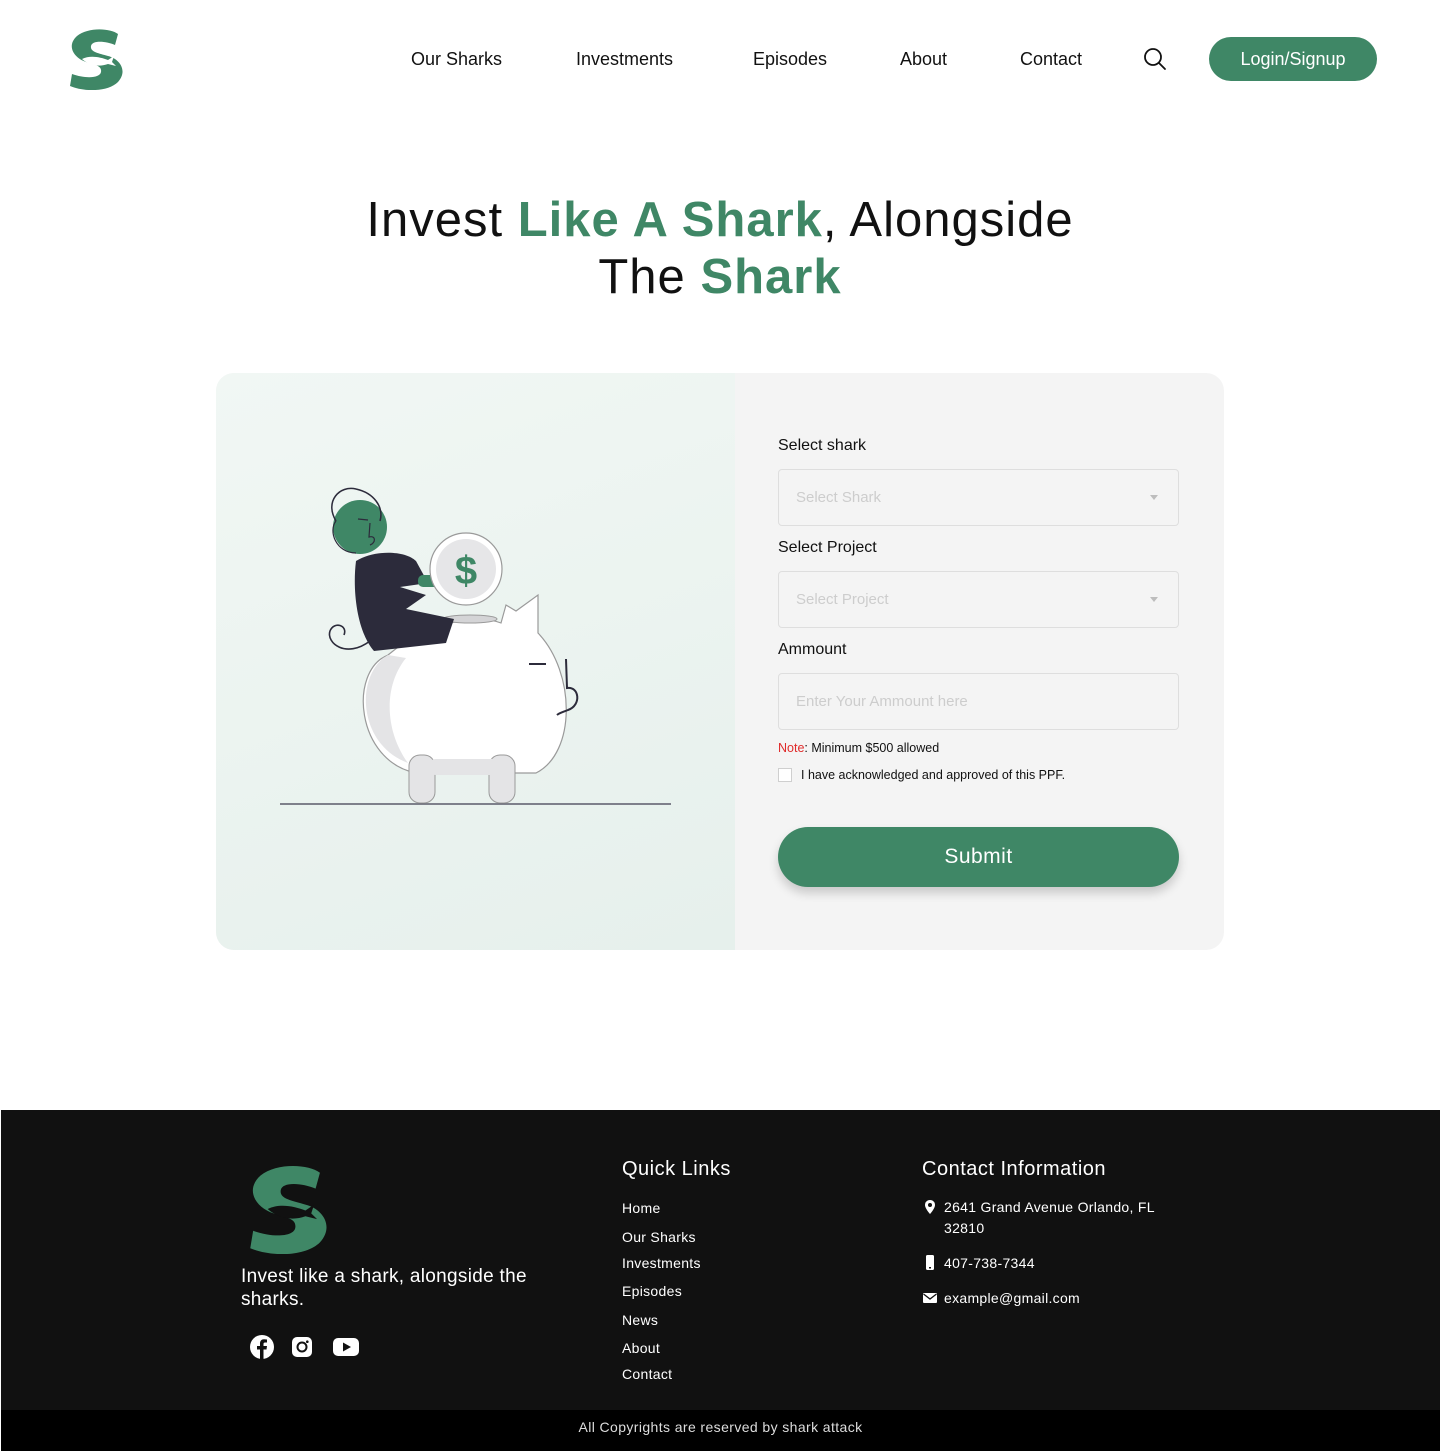 The height and width of the screenshot is (1451, 1440). What do you see at coordinates (930, 1298) in the screenshot?
I see `email-icon` at bounding box center [930, 1298].